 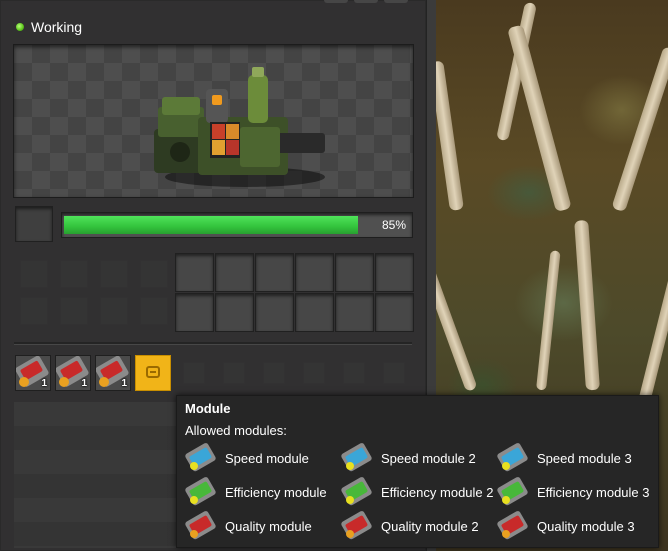 What do you see at coordinates (512, 525) in the screenshot?
I see `quality-module-3-icon` at bounding box center [512, 525].